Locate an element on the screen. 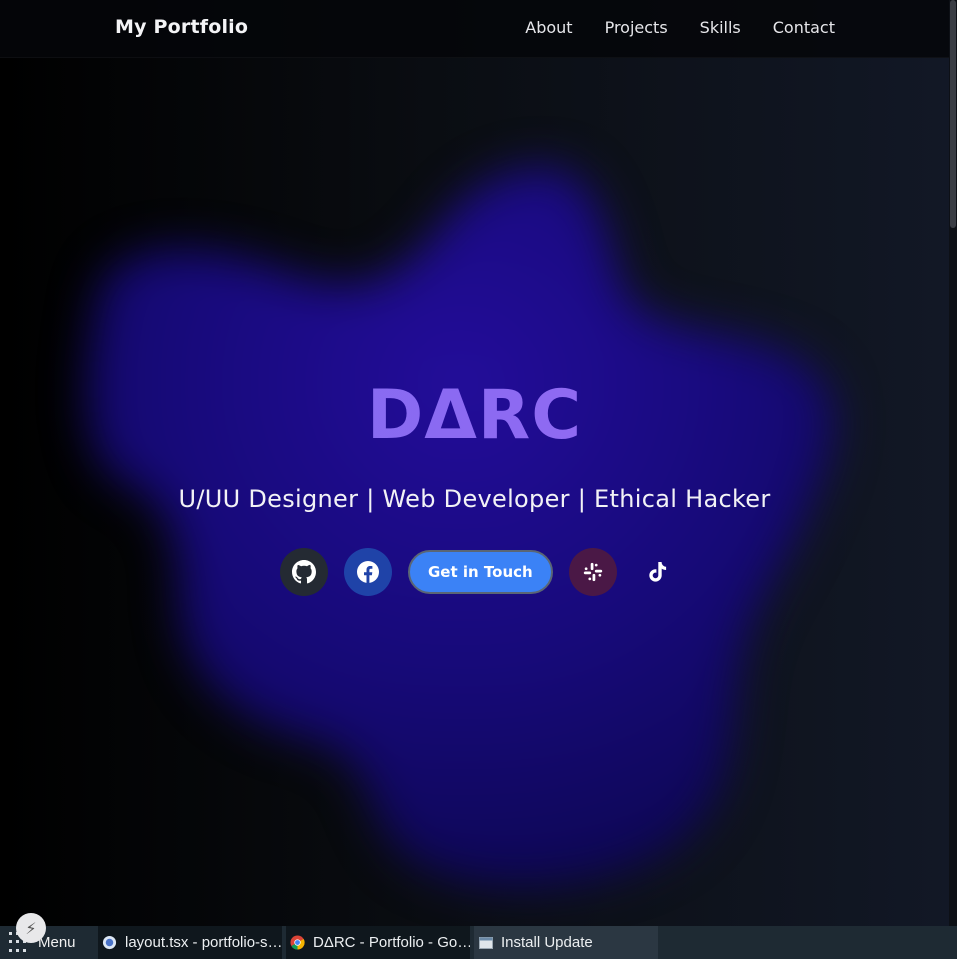 Image resolution: width=957 pixels, height=959 pixels. nav-link-contact: Contact is located at coordinates (804, 27).